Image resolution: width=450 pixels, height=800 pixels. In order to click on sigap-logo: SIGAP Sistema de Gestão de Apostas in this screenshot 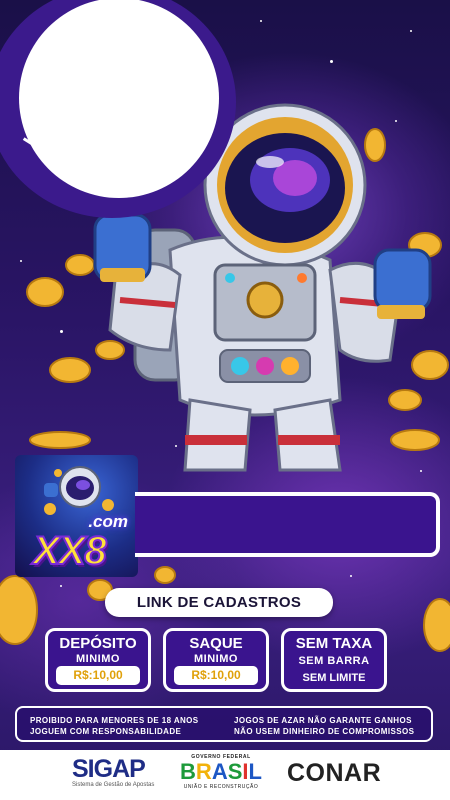, I will do `click(113, 772)`.